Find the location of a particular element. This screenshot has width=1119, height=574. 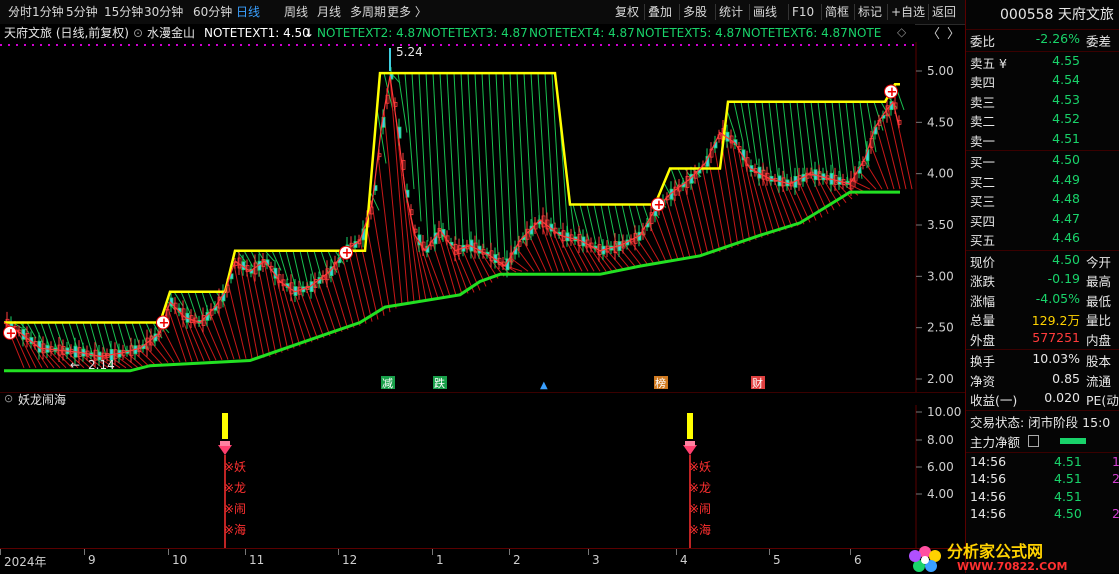

bid-row-value: 4.46 is located at coordinates (1066, 237).